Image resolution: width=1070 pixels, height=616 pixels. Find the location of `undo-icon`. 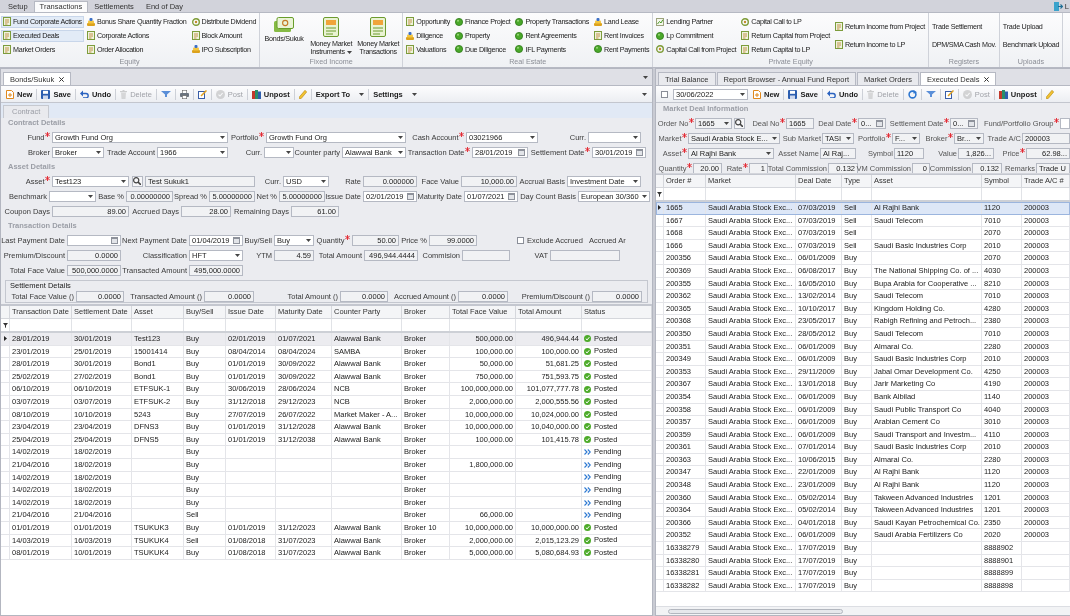

undo-icon is located at coordinates (84, 94).